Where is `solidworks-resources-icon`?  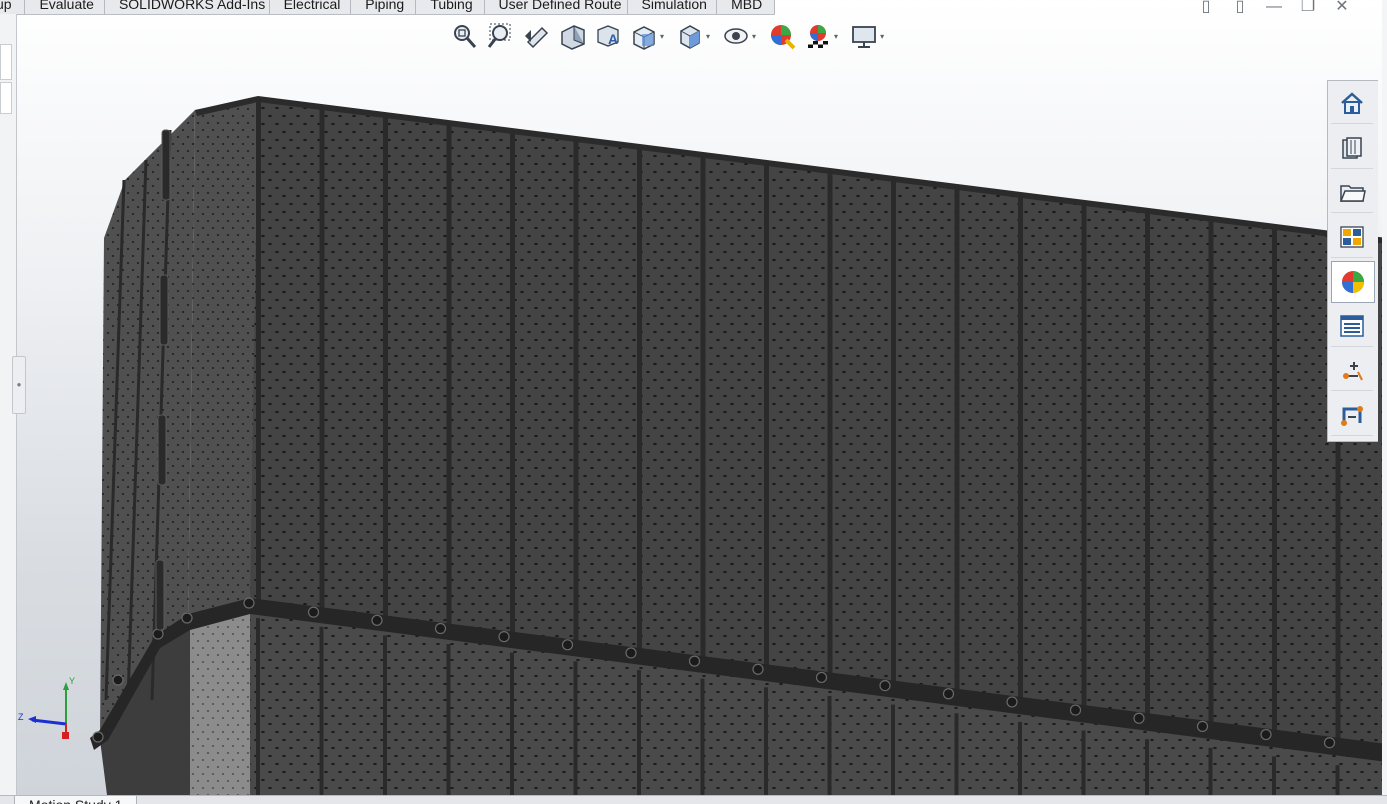
solidworks-resources-icon is located at coordinates (1352, 103).